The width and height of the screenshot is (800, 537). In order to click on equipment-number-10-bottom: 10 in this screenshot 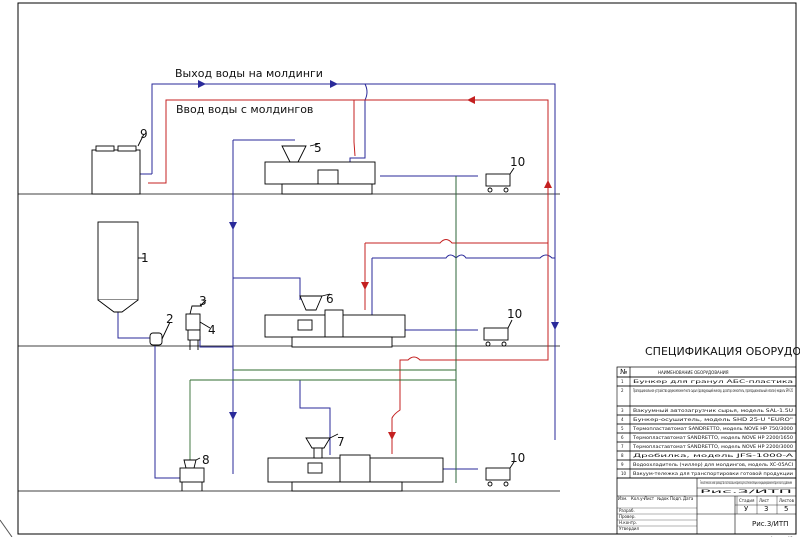, I will do `click(517, 458)`.